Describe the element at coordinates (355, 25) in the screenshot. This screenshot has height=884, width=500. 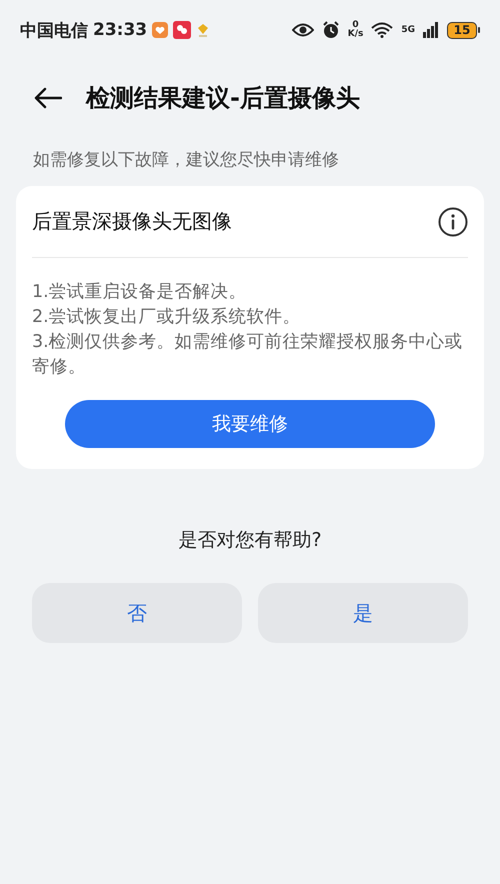
I see `net-speed-value: 0` at that location.